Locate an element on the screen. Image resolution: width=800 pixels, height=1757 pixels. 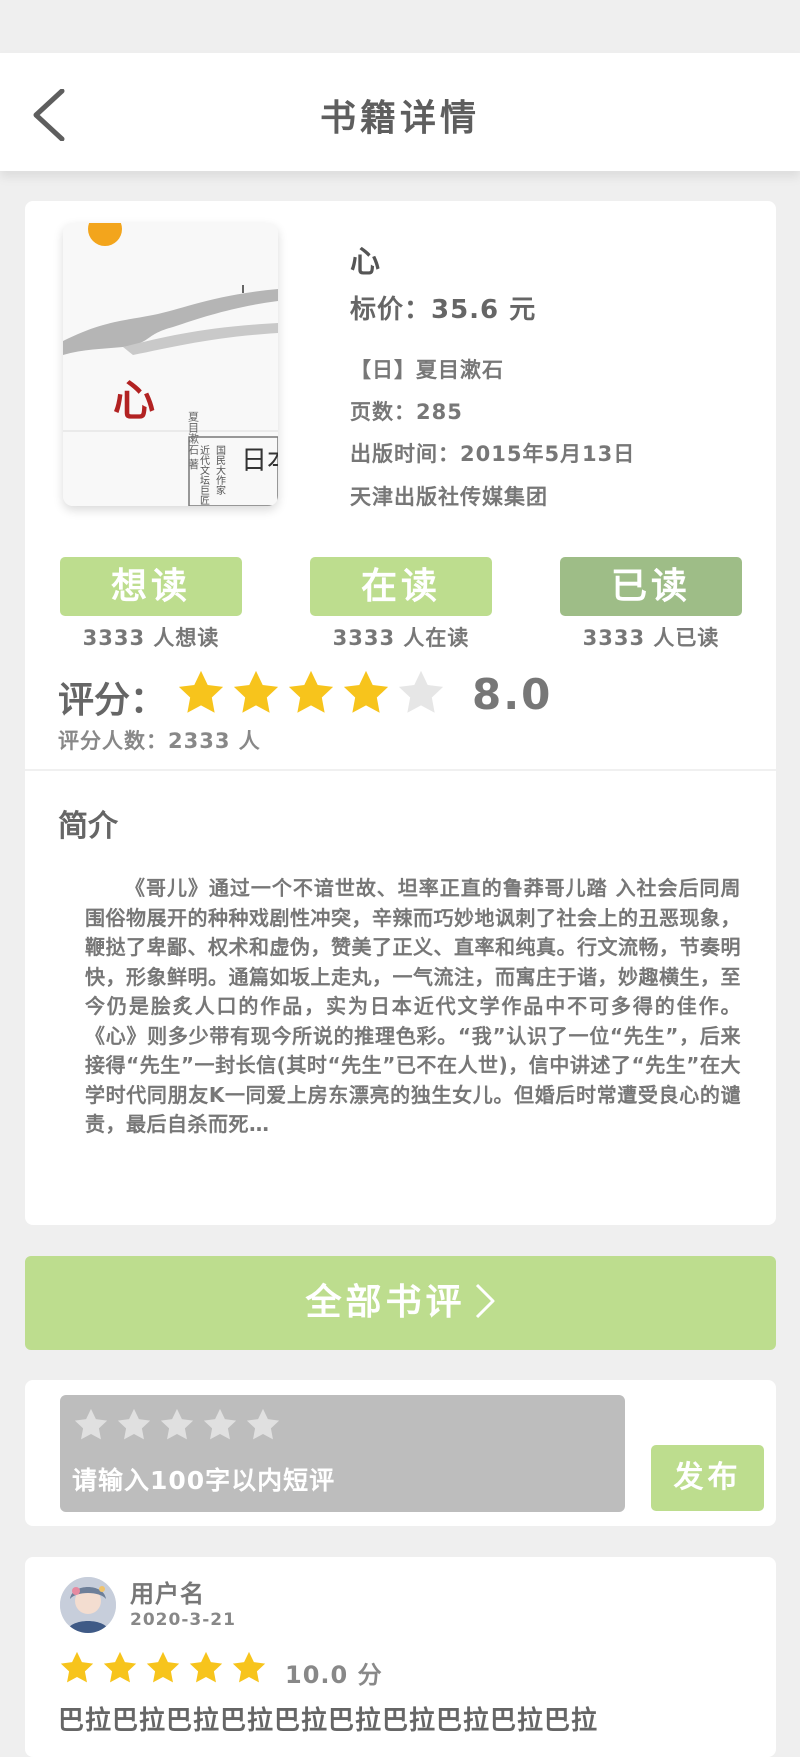
book-publish-date: 出版时间：2015年5月13日 is located at coordinates (493, 454).